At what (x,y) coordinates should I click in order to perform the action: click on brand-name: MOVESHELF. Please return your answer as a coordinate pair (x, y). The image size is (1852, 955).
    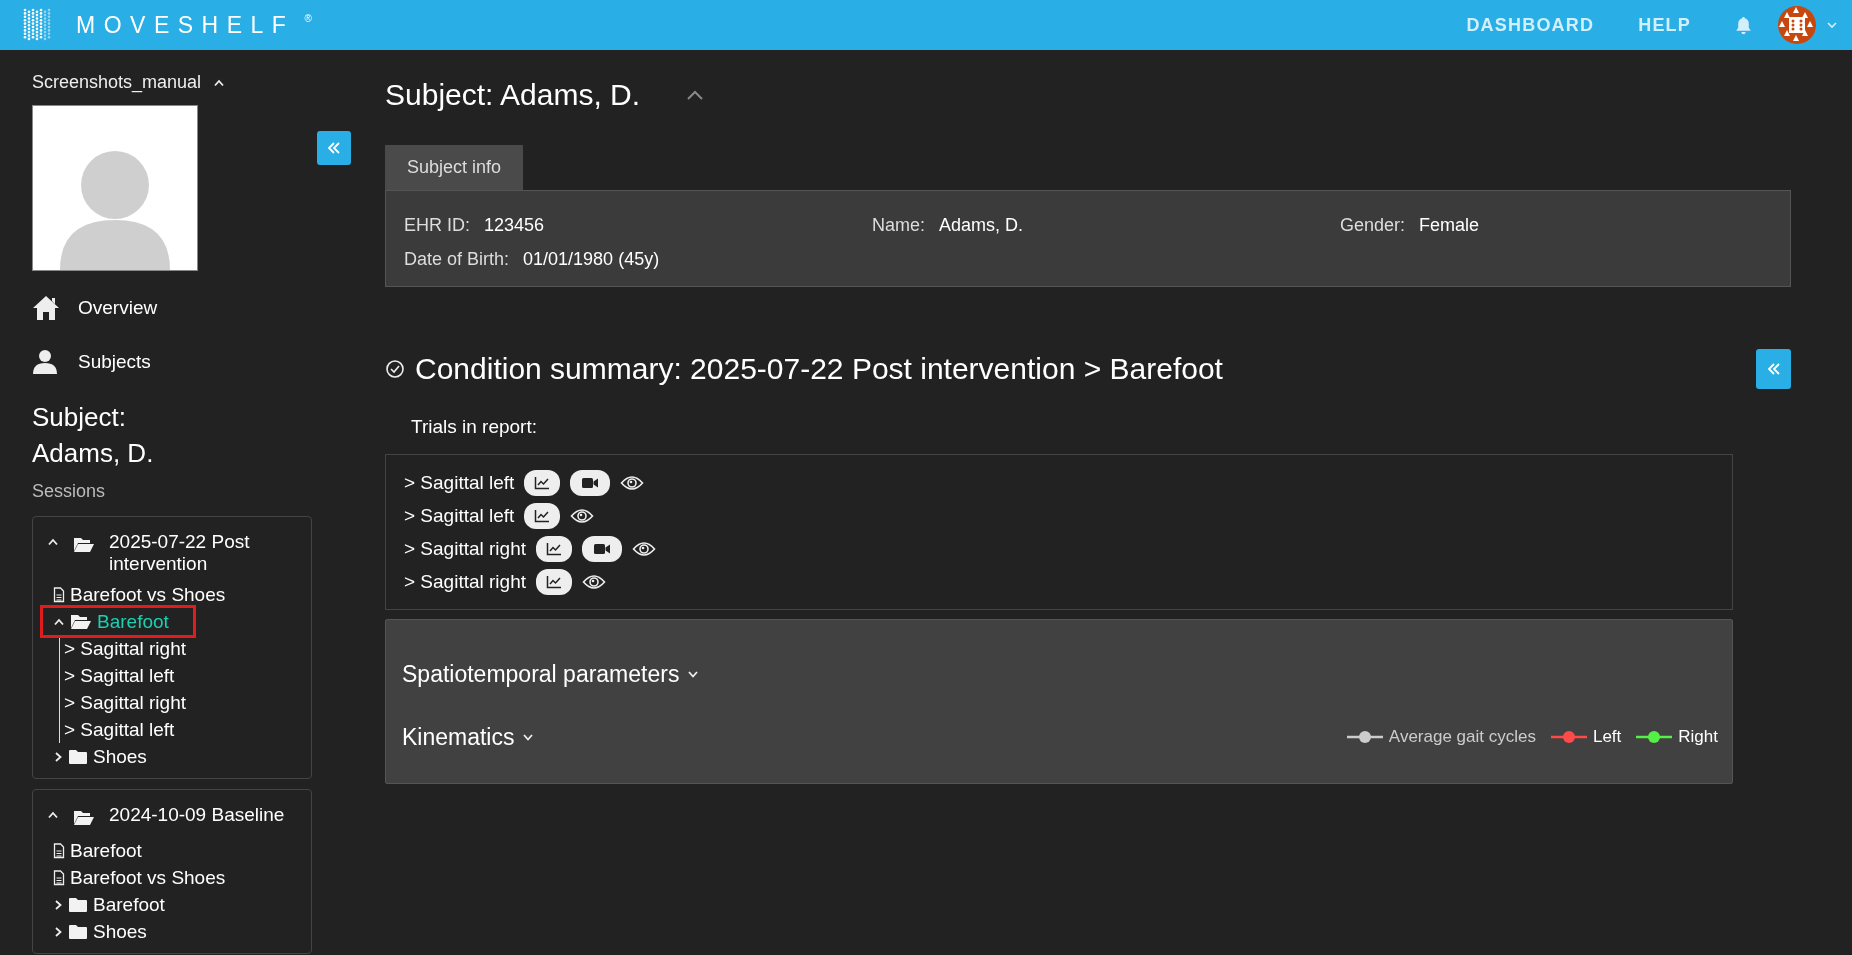
    Looking at the image, I should click on (185, 25).